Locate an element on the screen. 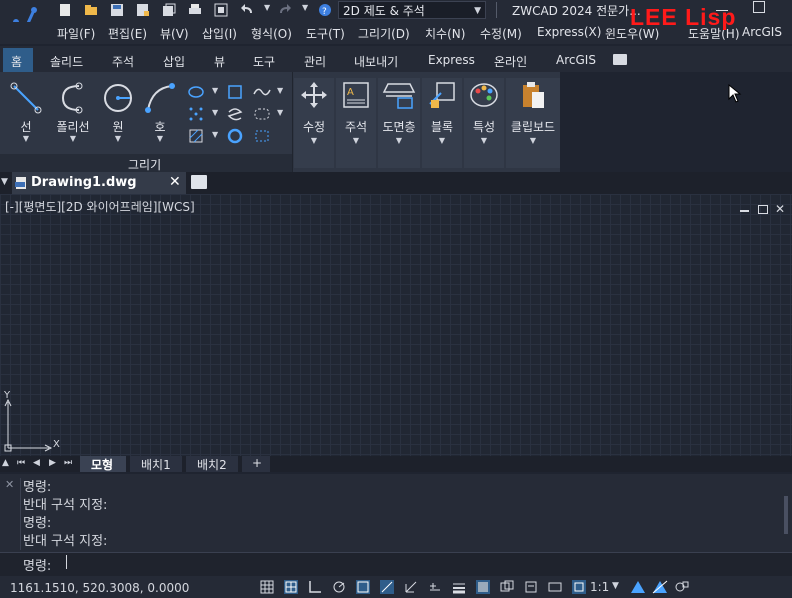  nav-prev-icon: ◀ is located at coordinates (36, 463).